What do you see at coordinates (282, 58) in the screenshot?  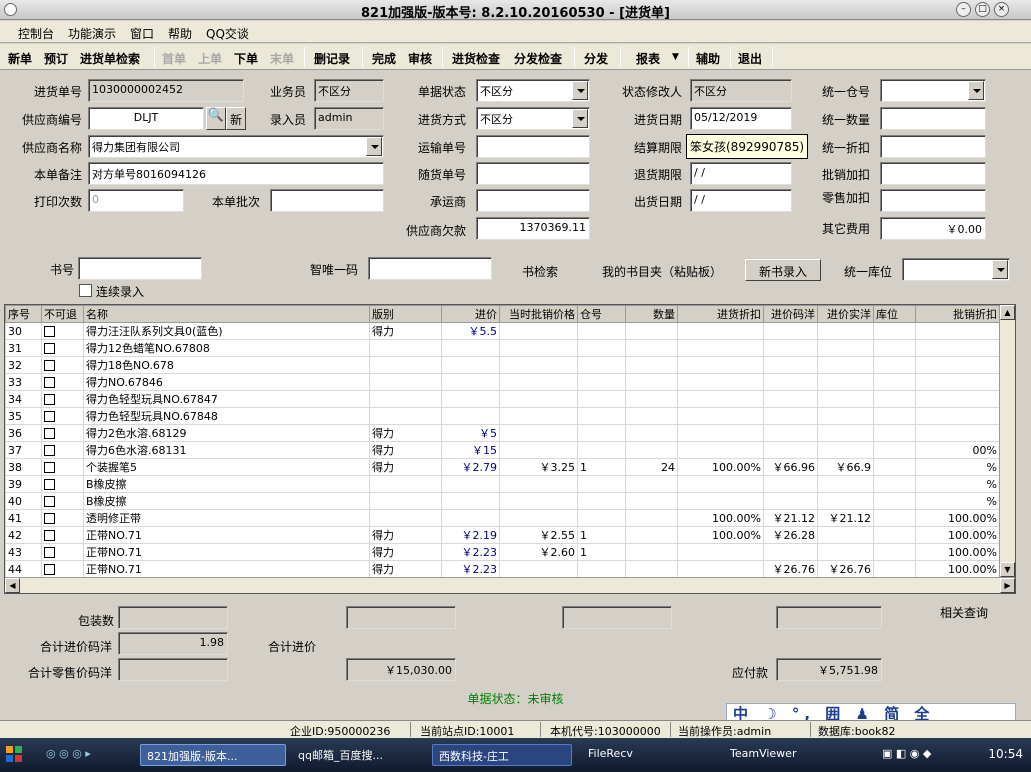 I see `last-order-button: 末单` at bounding box center [282, 58].